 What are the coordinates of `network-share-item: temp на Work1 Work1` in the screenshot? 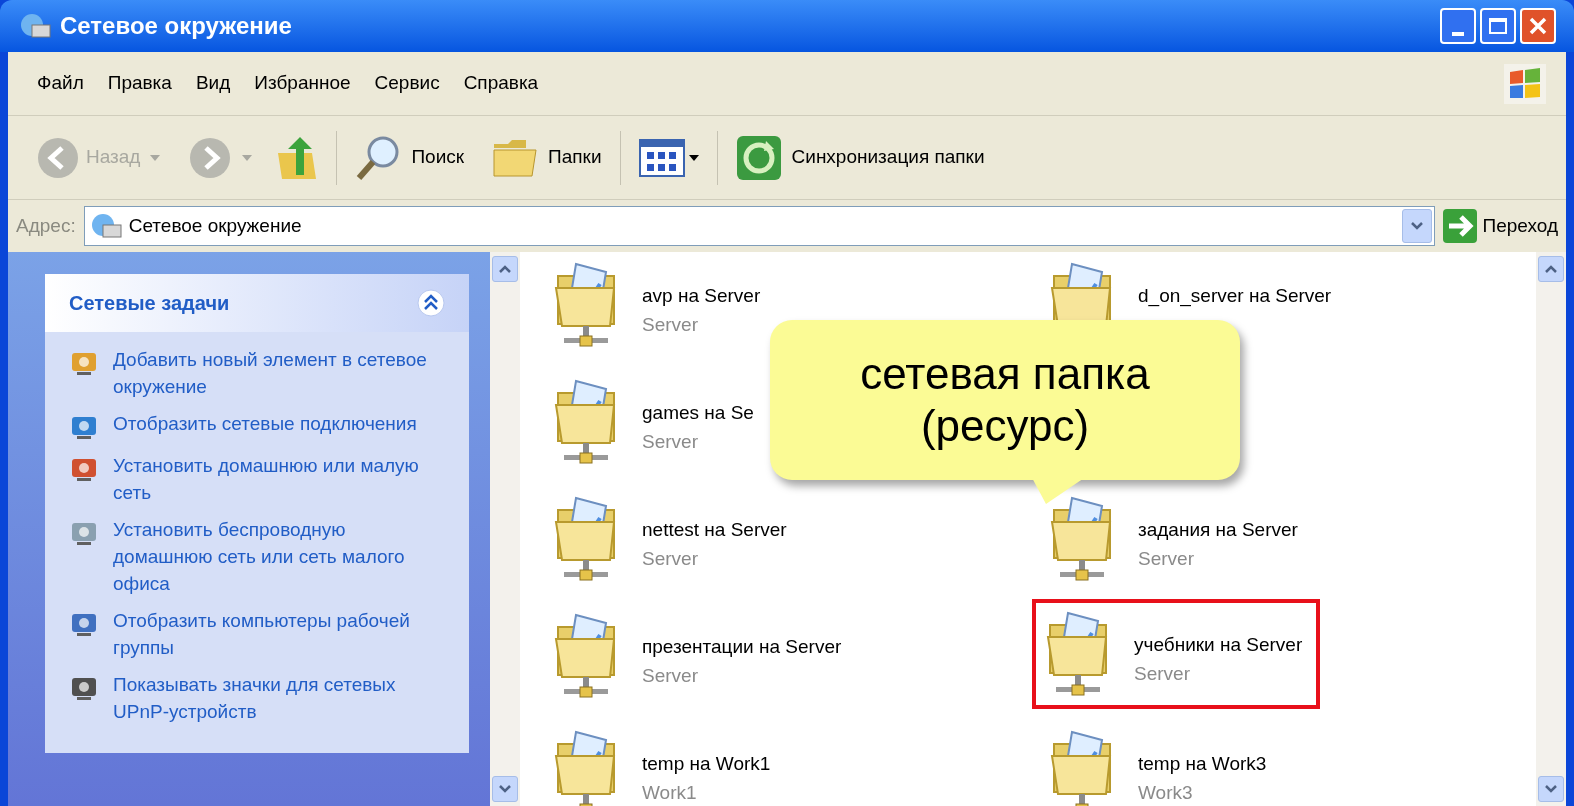 It's located at (666, 765).